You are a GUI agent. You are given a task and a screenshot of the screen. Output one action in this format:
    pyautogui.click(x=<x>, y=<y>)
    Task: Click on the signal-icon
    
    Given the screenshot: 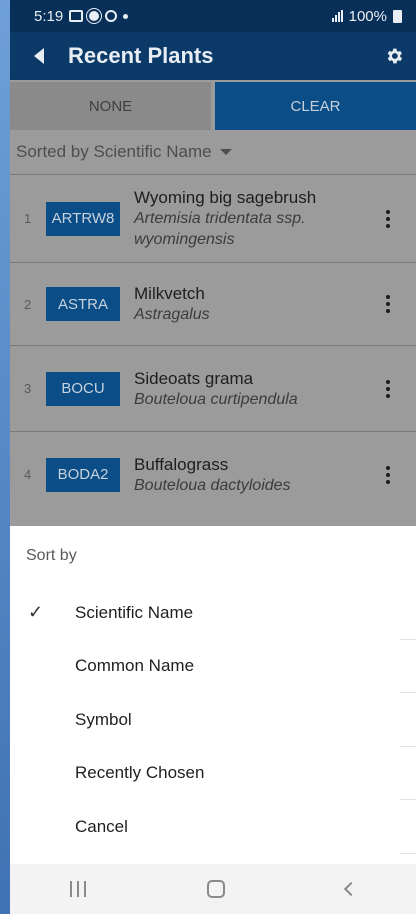 What is the action you would take?
    pyautogui.click(x=337, y=16)
    